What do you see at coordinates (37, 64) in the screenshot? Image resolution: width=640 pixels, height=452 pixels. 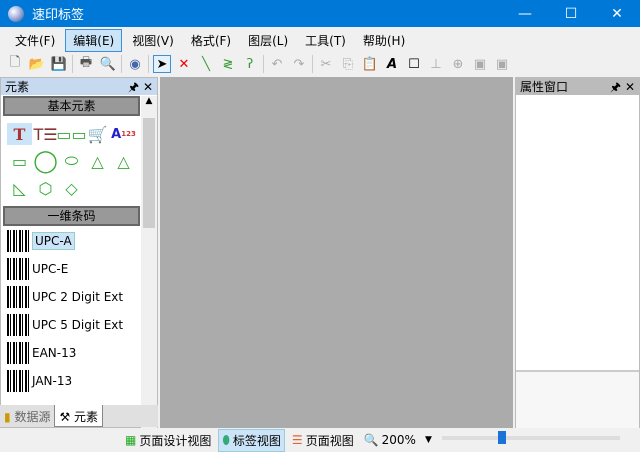 I see `open-icon: 📂` at bounding box center [37, 64].